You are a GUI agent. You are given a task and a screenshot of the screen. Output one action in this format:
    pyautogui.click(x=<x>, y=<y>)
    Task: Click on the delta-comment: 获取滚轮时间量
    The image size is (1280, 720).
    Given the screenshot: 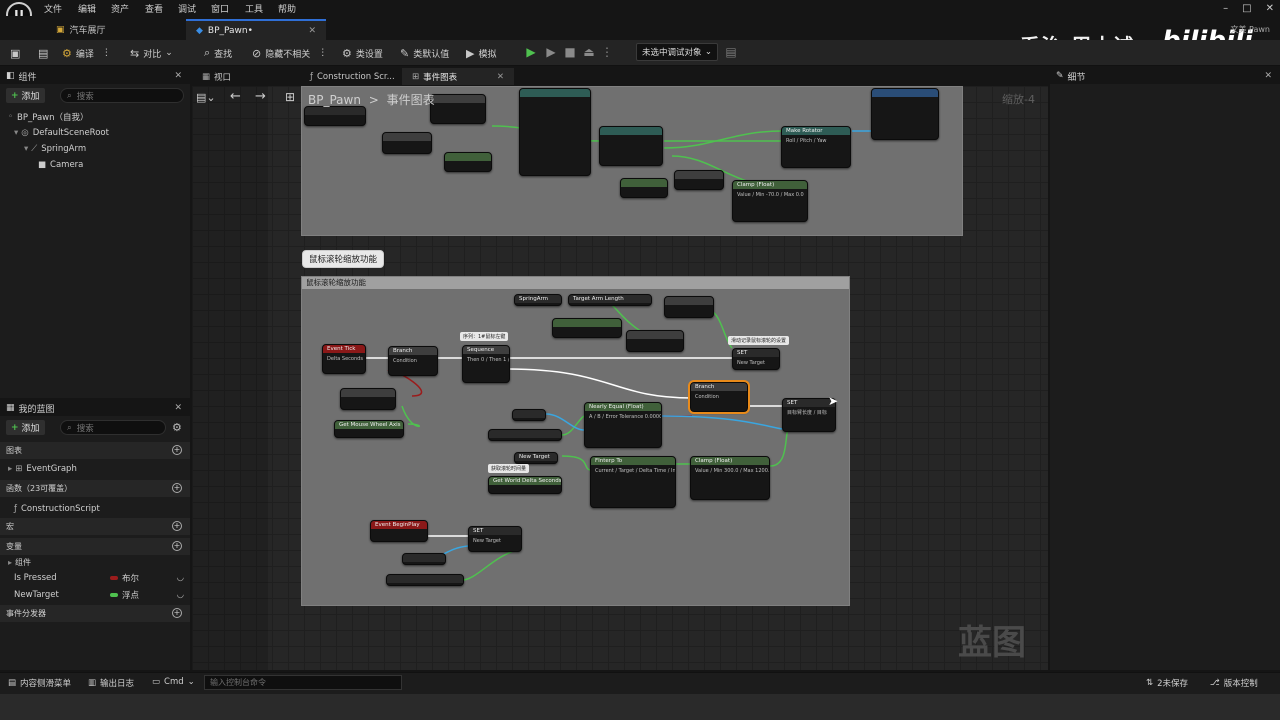 What is the action you would take?
    pyautogui.click(x=509, y=468)
    